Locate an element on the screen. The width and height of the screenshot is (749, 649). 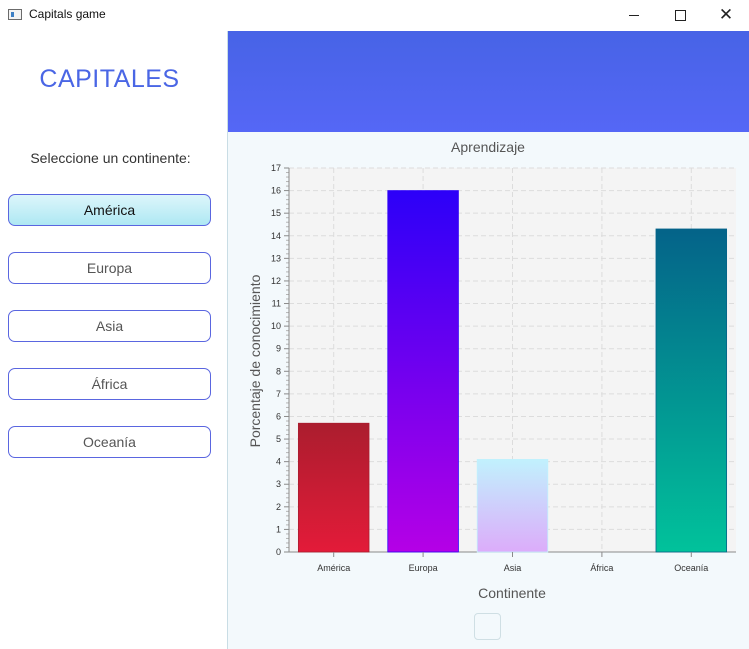
continent-button-europa: Europa is located at coordinates (109, 268).